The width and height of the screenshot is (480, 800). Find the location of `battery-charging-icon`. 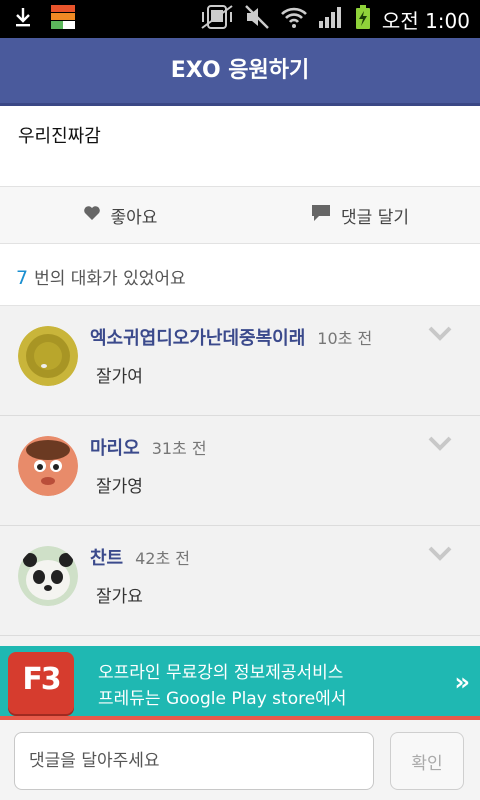

battery-charging-icon is located at coordinates (363, 19).